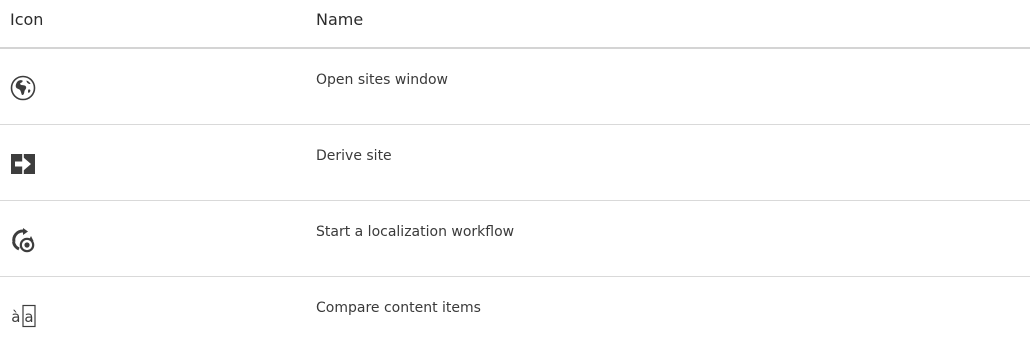 The height and width of the screenshot is (354, 1030). I want to click on header-icon-column: Icon, so click(27, 19).